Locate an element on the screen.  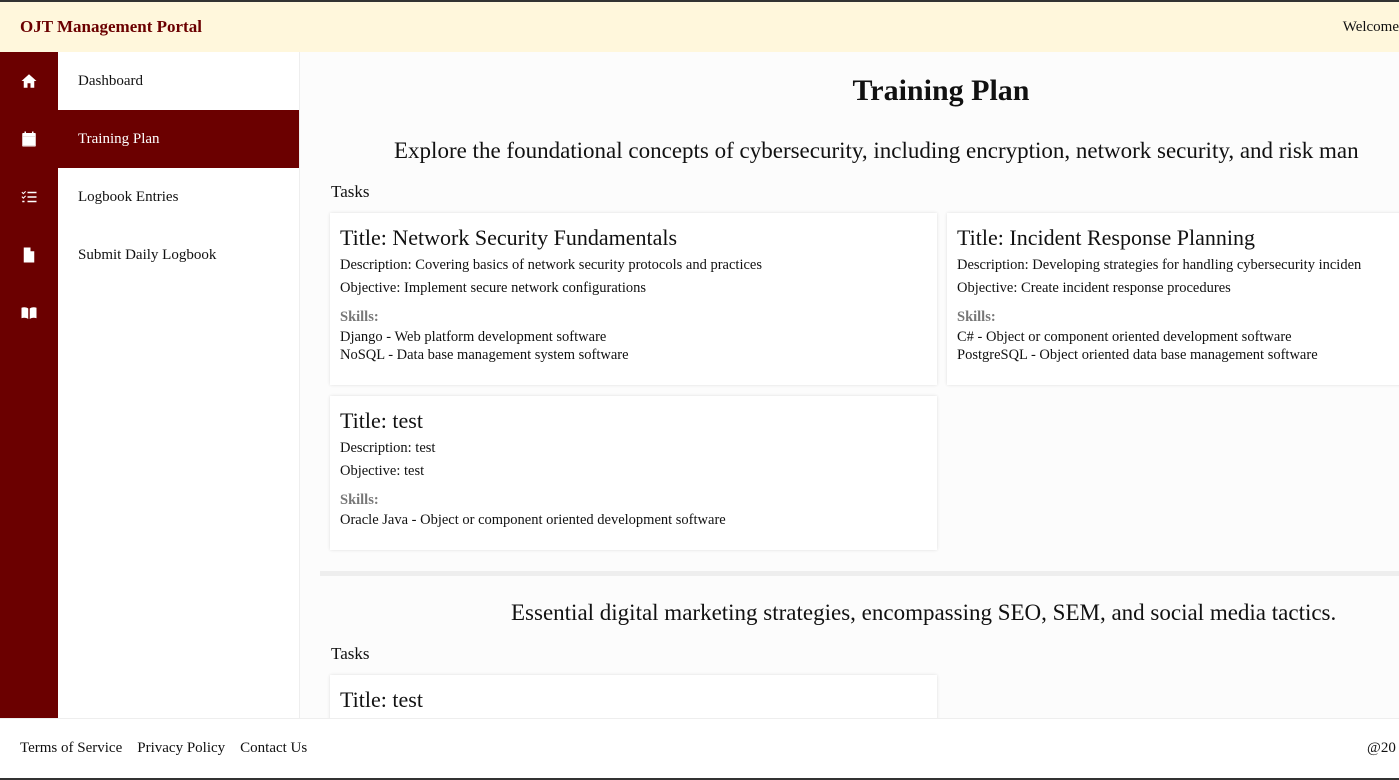
task-objective: Objective: test is located at coordinates (382, 471).